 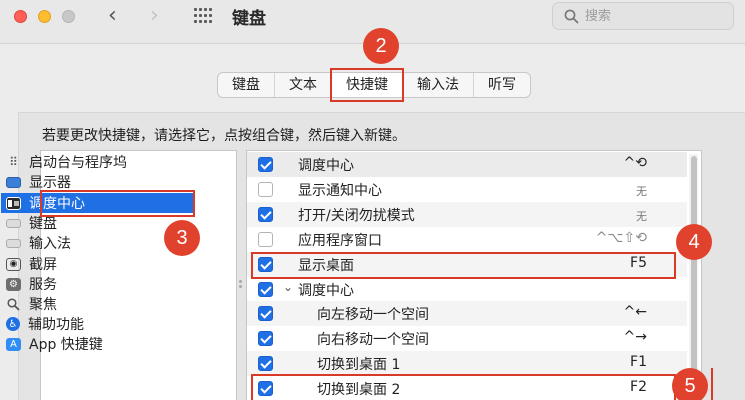 I want to click on annotation-box-show-desktop, so click(x=463, y=265).